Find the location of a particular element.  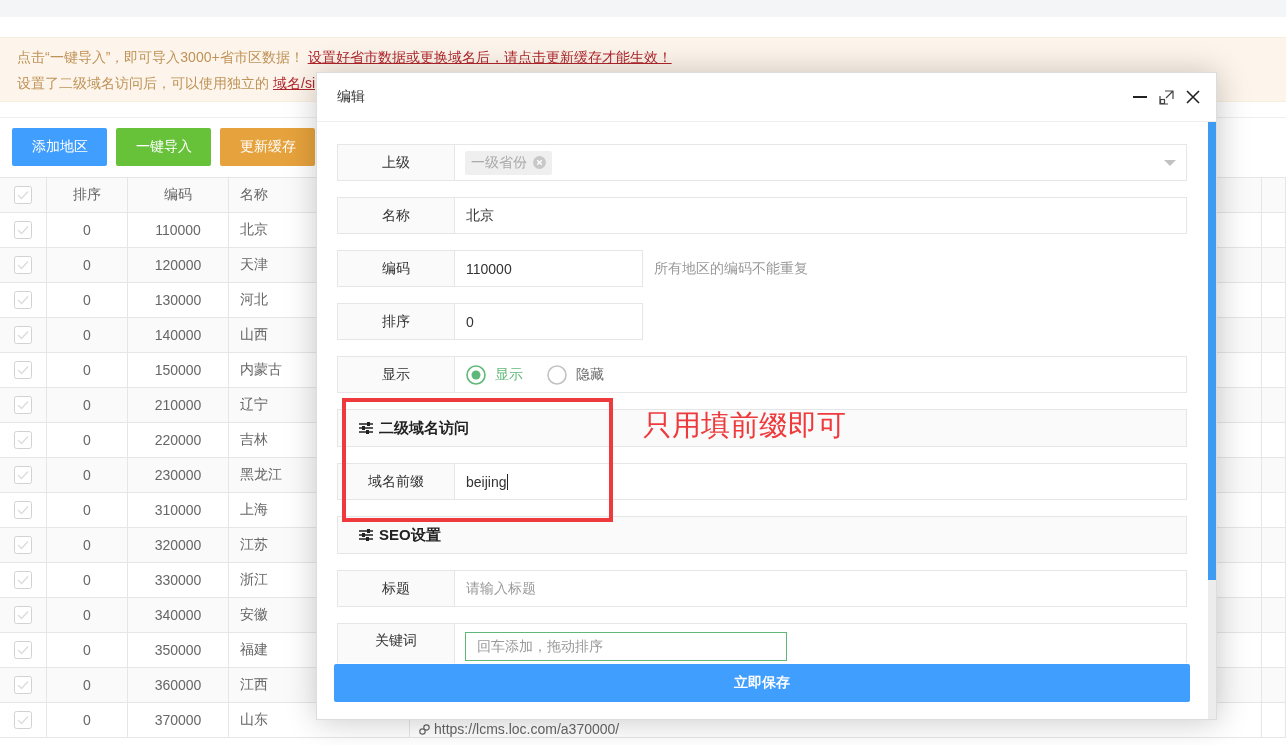

field-label: 编码 is located at coordinates (396, 268).